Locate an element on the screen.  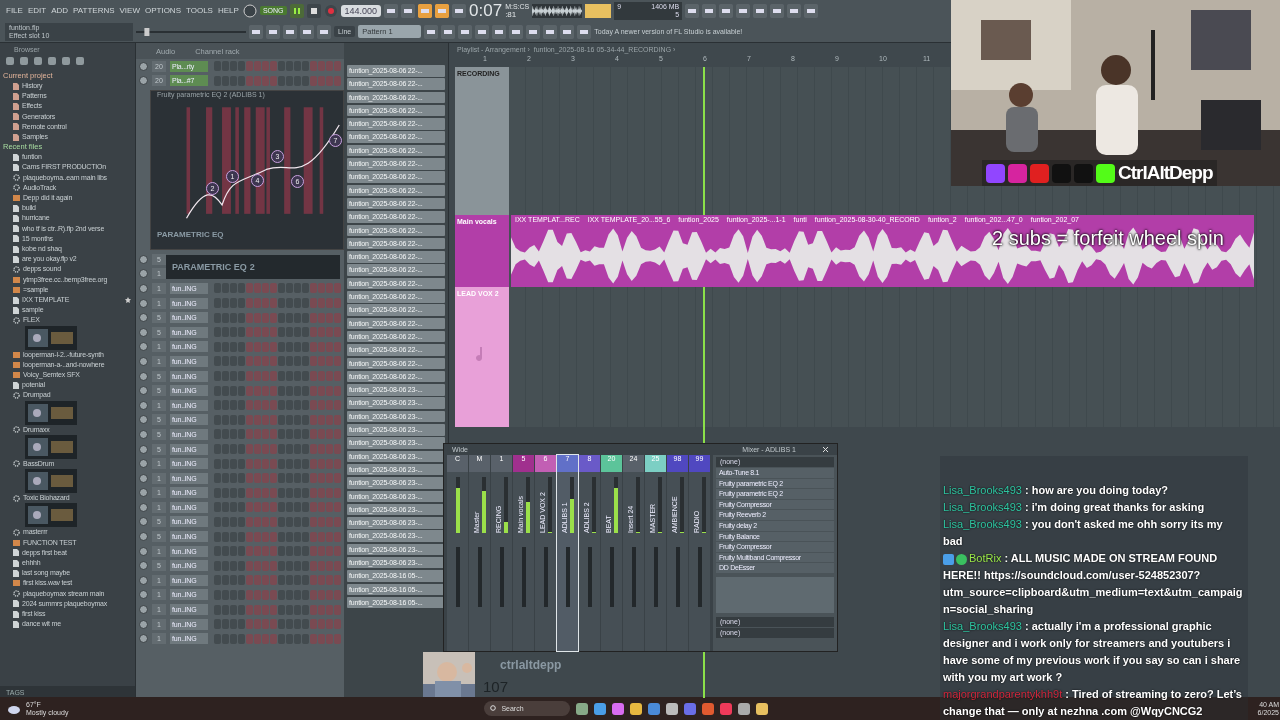
menu-item: ADD is located at coordinates (60, 10).